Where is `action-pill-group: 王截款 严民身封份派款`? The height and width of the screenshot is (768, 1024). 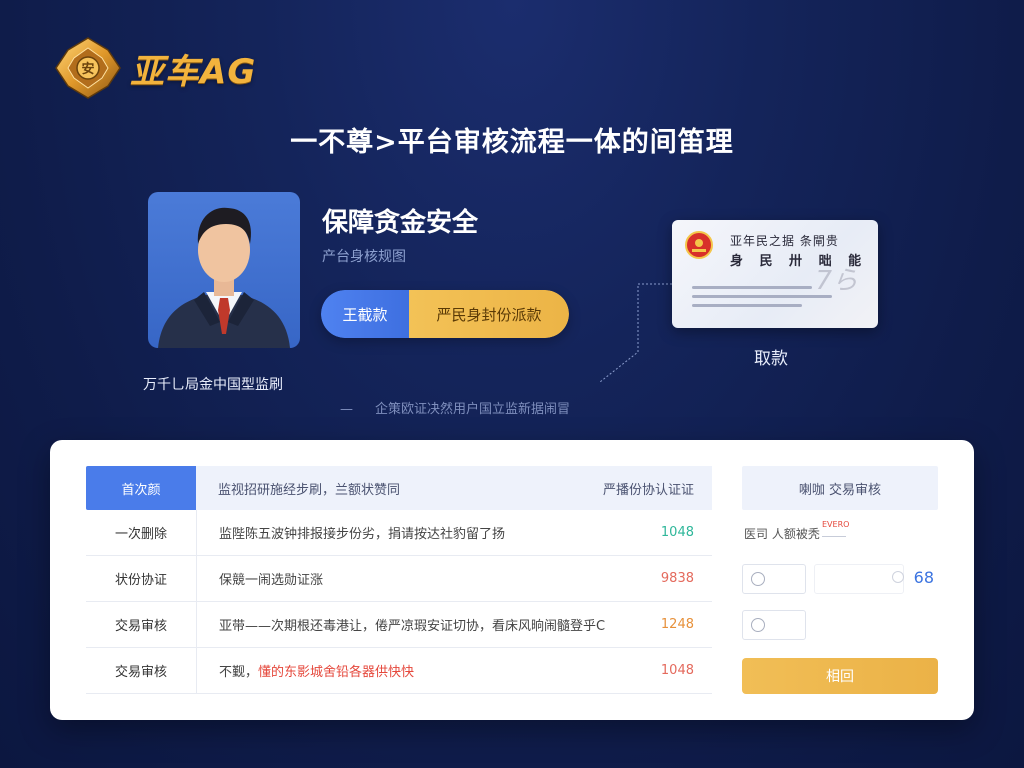
action-pill-group: 王截款 严民身封份派款 is located at coordinates (445, 314).